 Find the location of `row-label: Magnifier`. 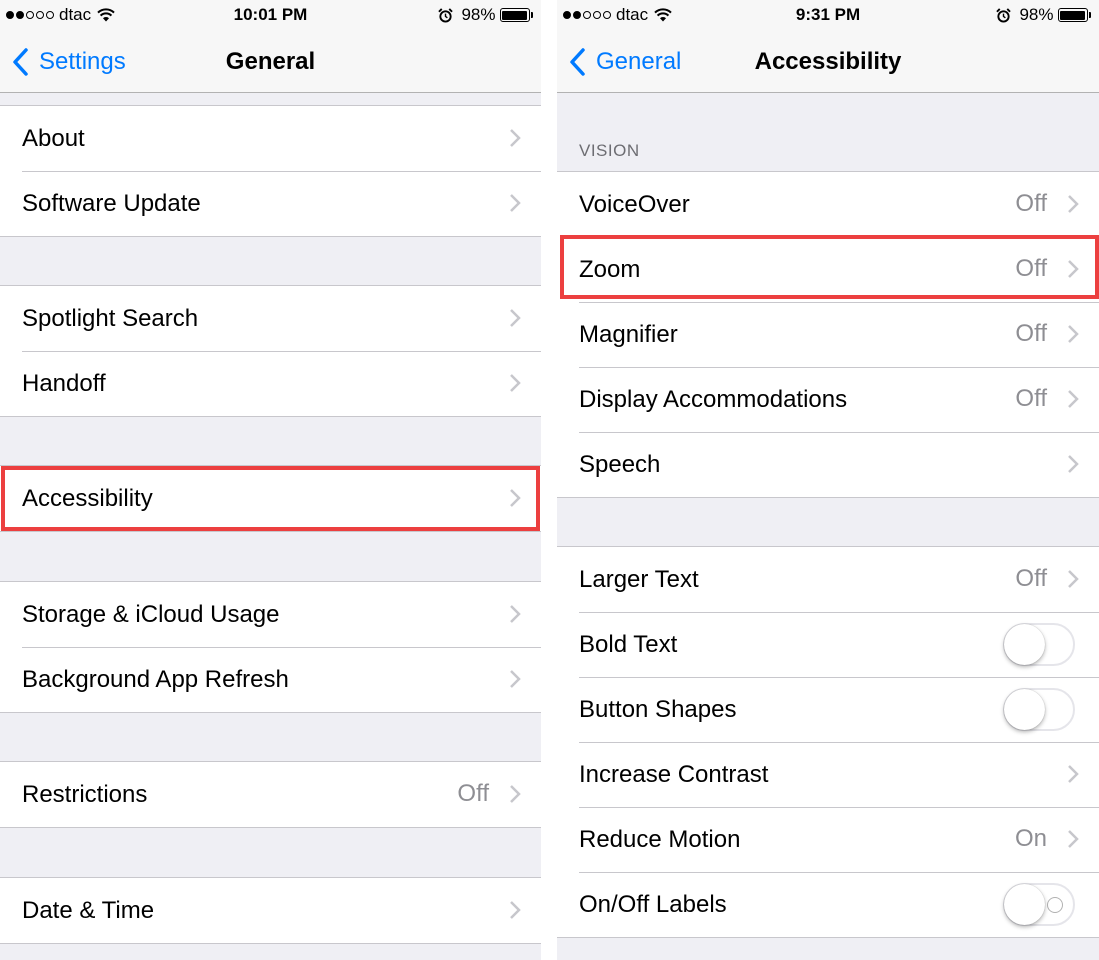

row-label: Magnifier is located at coordinates (628, 334).